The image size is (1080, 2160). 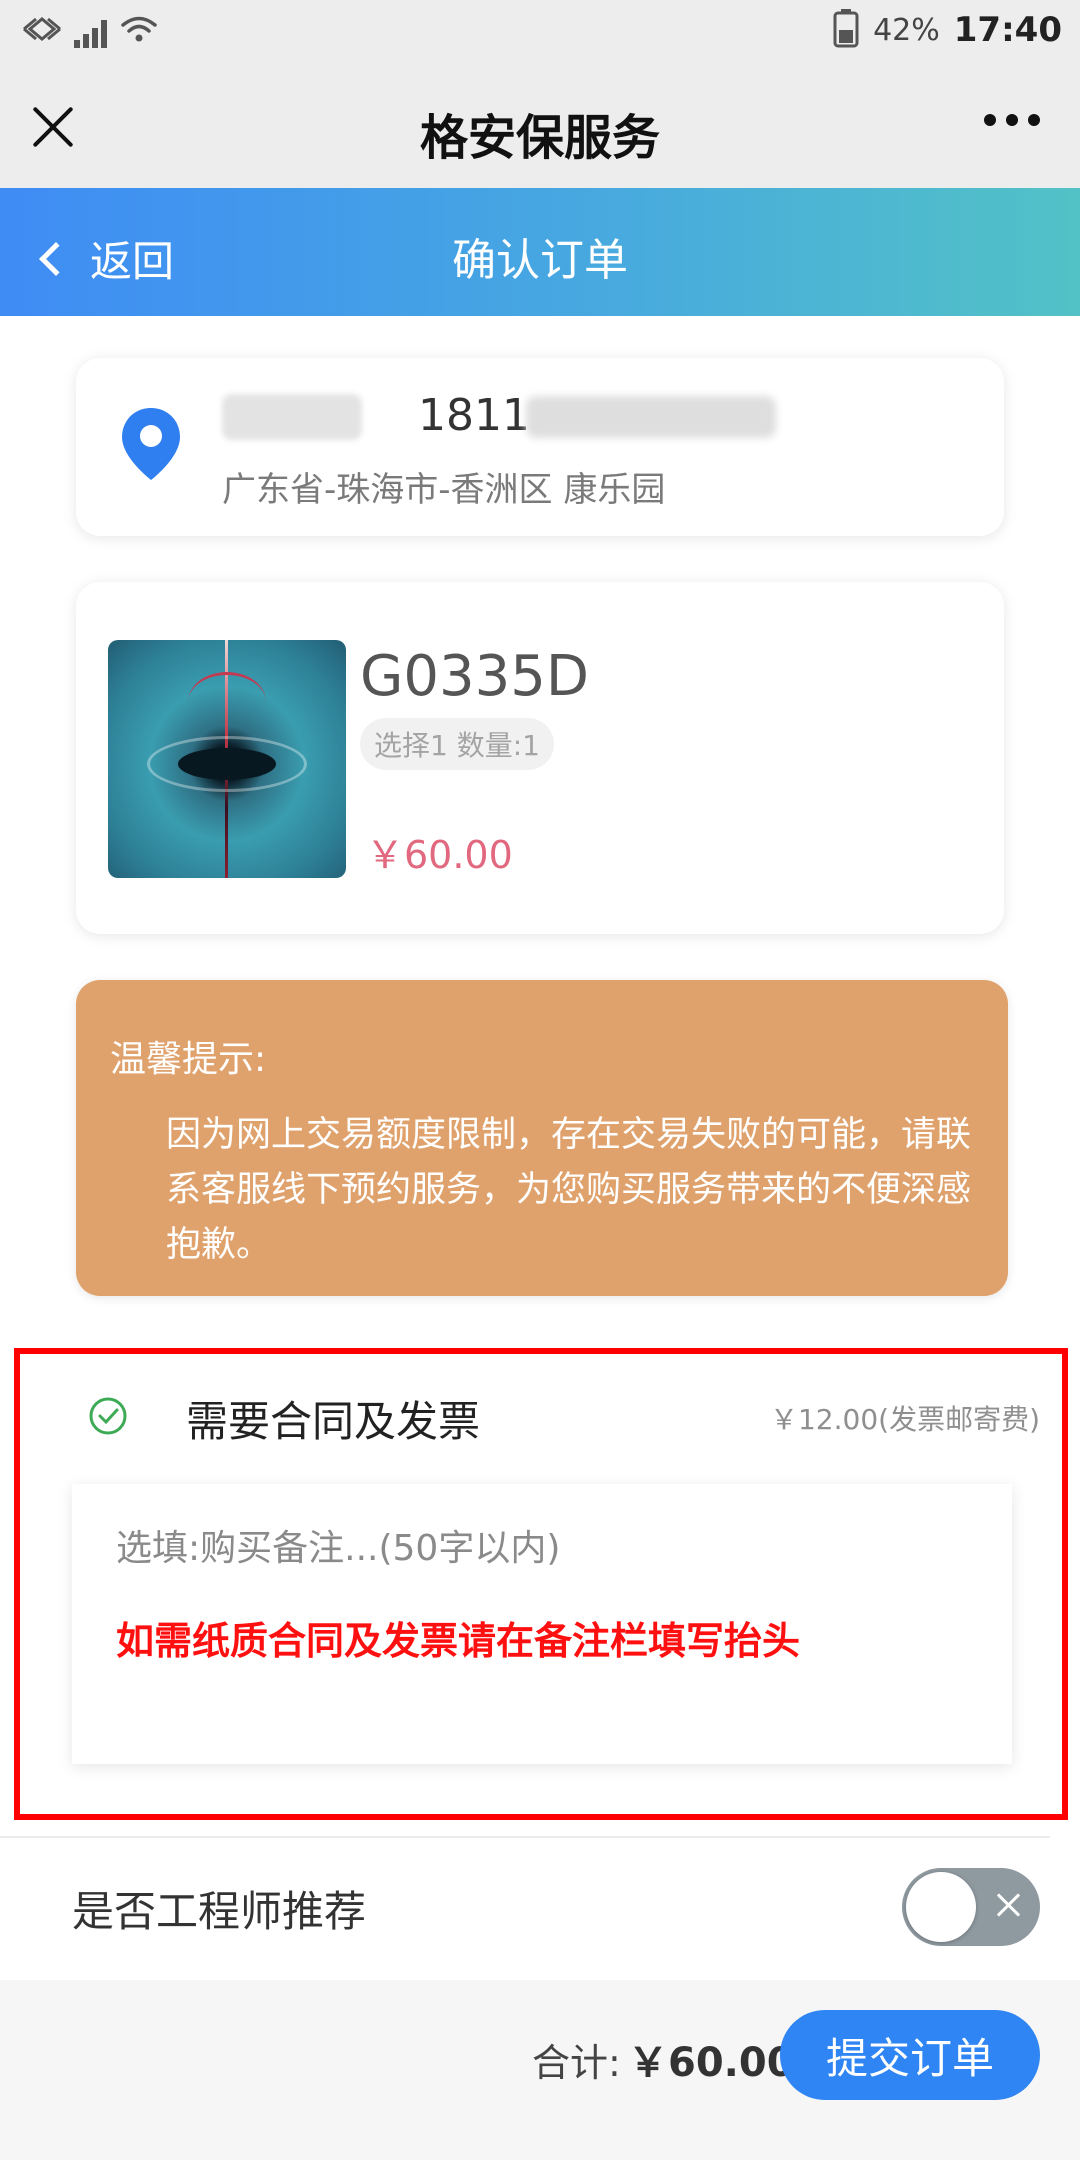 I want to click on checkout-bar: 合计: ￥60.00 提交订单, so click(x=540, y=2070).